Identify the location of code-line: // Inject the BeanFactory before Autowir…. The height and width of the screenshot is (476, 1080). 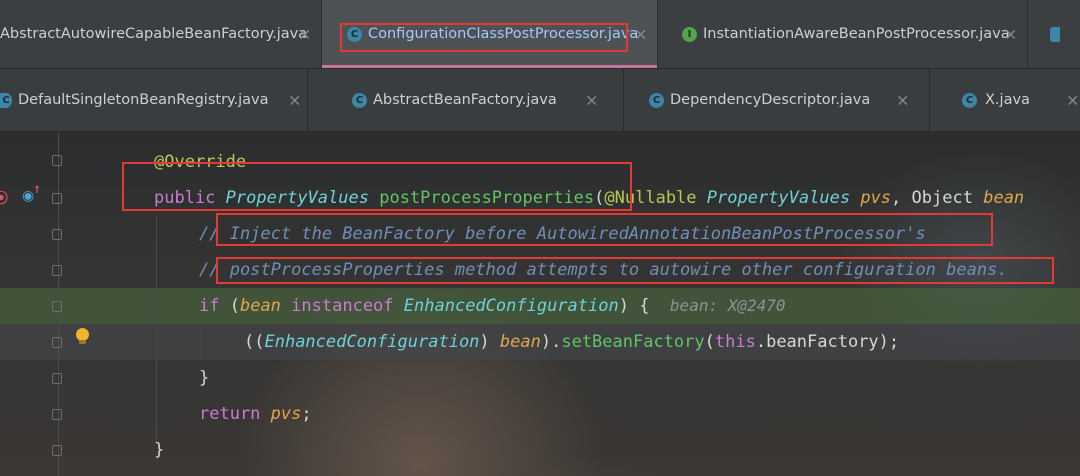
(540, 234).